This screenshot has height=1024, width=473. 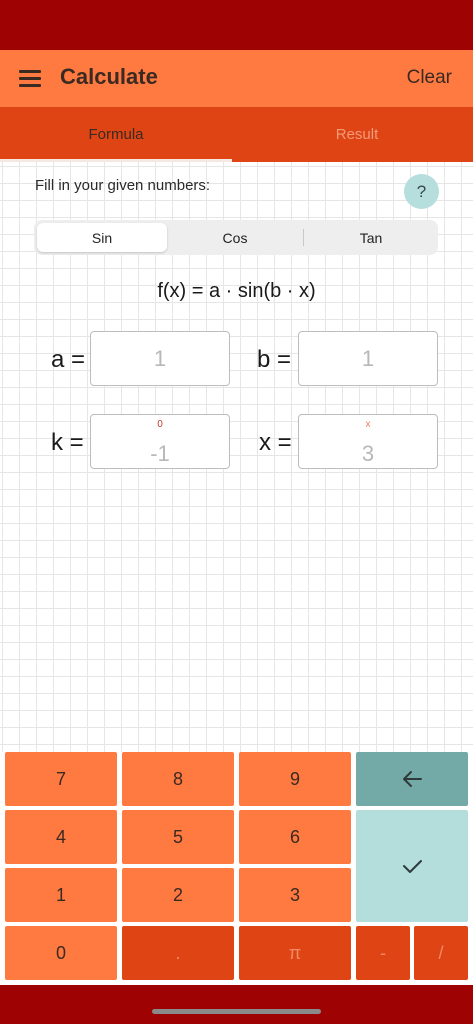 What do you see at coordinates (236, 291) in the screenshot?
I see `formula-text: f(x) = a · sin(b · x)` at bounding box center [236, 291].